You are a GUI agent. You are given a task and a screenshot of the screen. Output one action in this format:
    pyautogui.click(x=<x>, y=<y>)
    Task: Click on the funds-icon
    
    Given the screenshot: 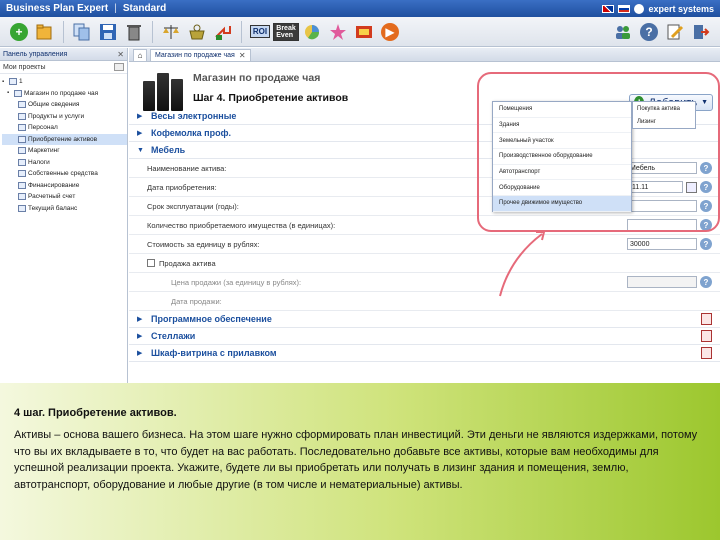 What is the action you would take?
    pyautogui.click(x=22, y=174)
    